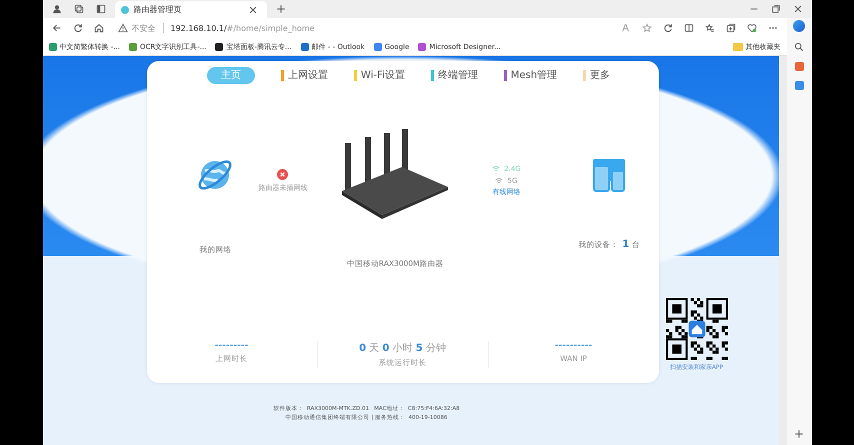  Describe the element at coordinates (454, 75) in the screenshot. I see `nav-tab: 终端管理` at that location.